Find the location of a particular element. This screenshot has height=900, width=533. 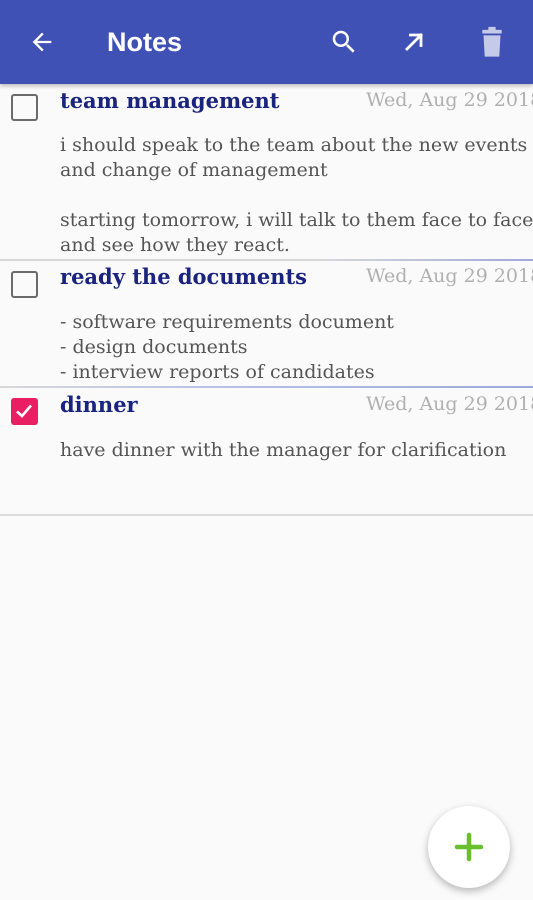

share-arrow-icon is located at coordinates (414, 42).